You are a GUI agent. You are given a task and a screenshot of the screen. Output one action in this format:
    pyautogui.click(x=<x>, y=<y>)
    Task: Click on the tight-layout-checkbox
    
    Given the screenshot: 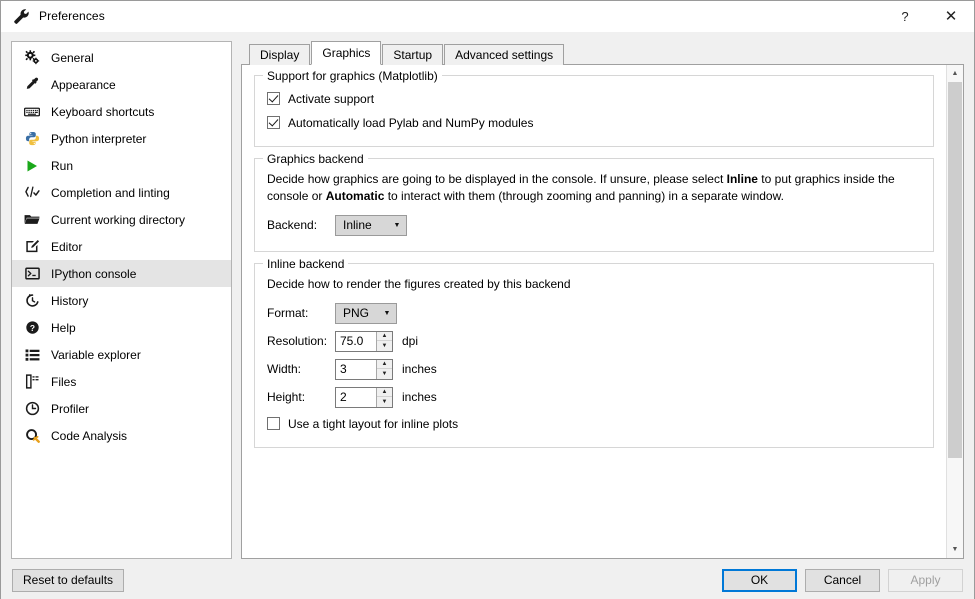 What is the action you would take?
    pyautogui.click(x=273, y=423)
    